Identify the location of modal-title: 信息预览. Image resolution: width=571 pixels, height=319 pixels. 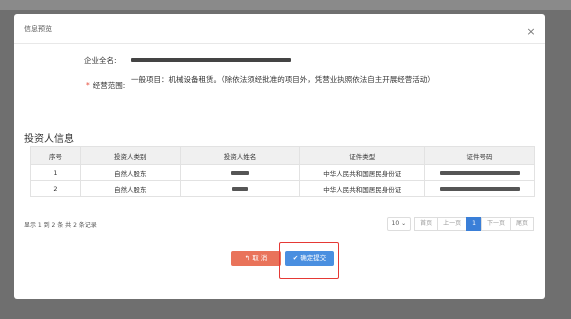
(38, 29).